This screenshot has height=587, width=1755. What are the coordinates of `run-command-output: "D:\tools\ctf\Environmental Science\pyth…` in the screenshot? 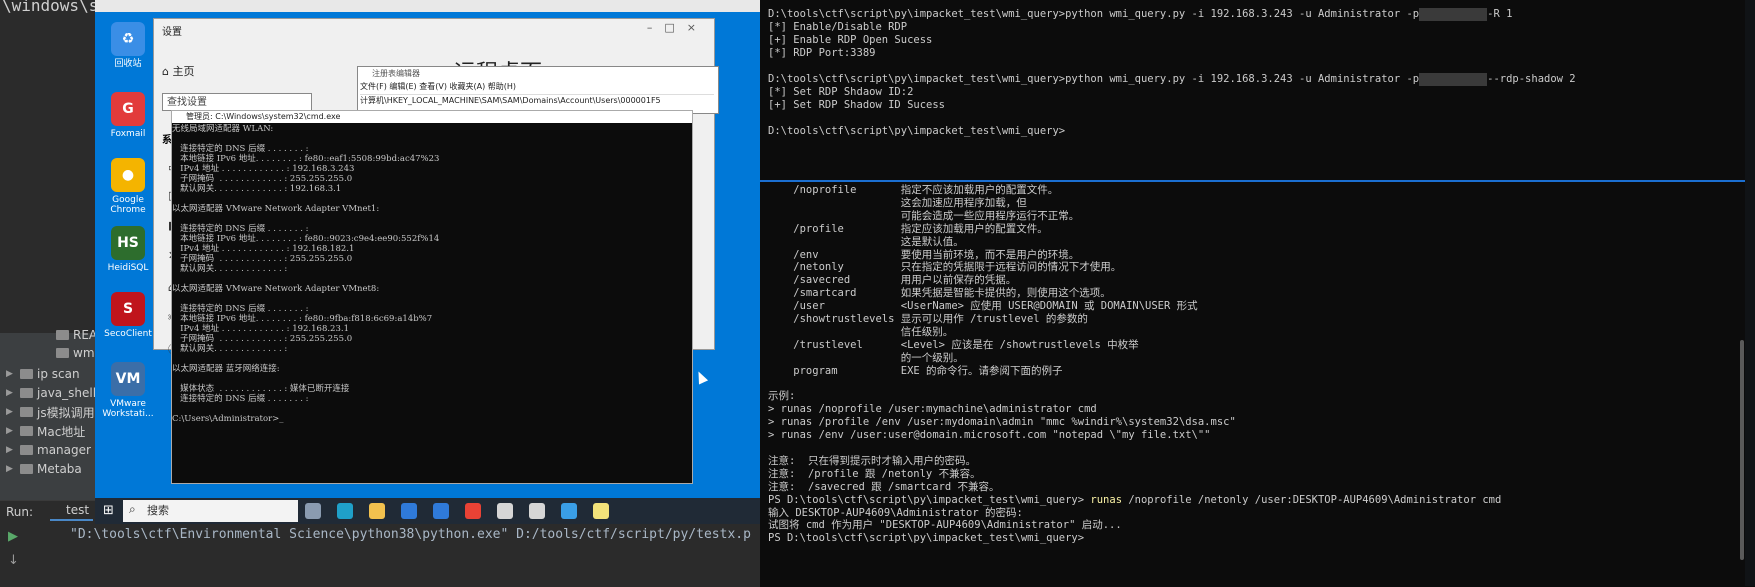 It's located at (410, 534).